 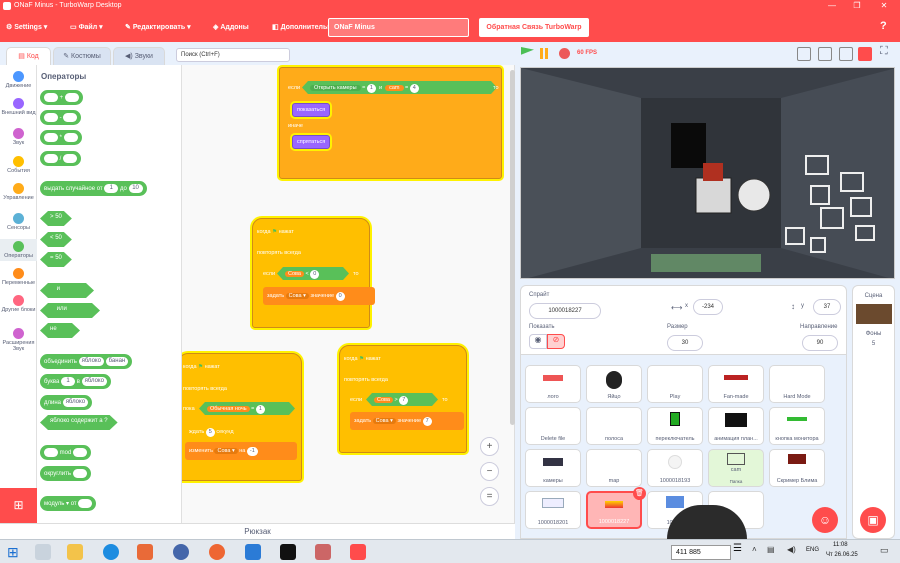 What do you see at coordinates (865, 54) in the screenshot?
I see `window-stage-button` at bounding box center [865, 54].